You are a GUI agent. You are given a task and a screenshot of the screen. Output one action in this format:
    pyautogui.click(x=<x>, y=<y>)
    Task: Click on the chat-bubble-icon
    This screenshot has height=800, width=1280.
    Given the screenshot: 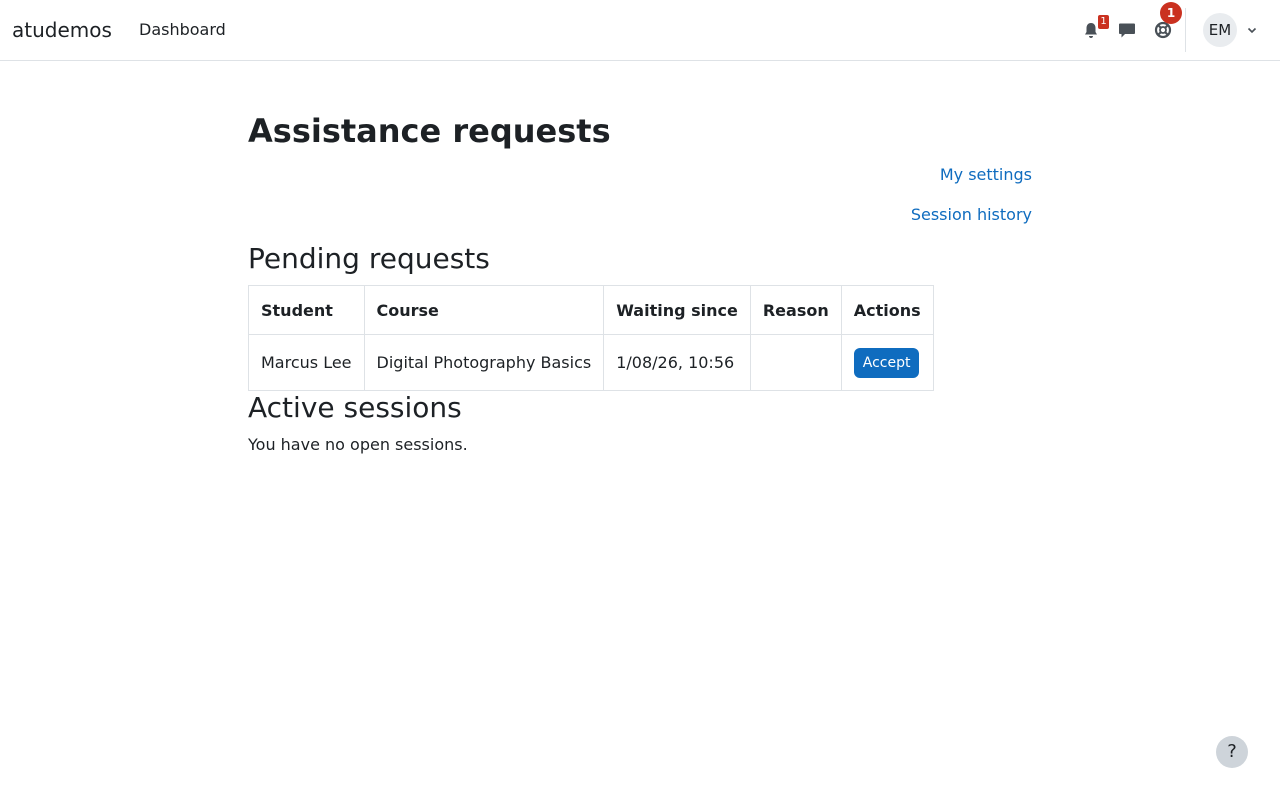 What is the action you would take?
    pyautogui.click(x=1127, y=30)
    